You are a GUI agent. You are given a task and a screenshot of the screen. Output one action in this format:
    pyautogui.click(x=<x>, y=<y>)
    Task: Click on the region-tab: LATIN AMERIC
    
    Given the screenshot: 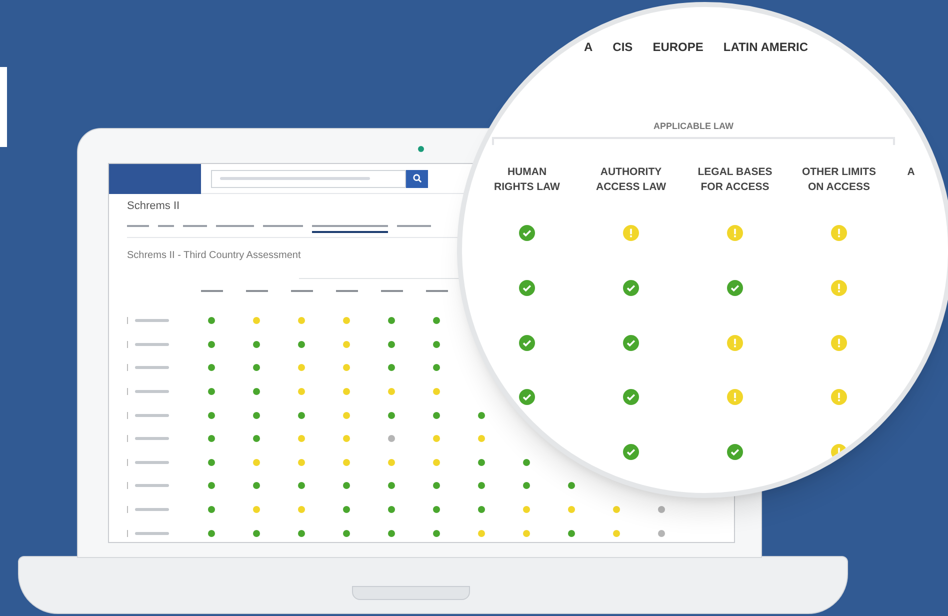 What is the action you would take?
    pyautogui.click(x=765, y=47)
    